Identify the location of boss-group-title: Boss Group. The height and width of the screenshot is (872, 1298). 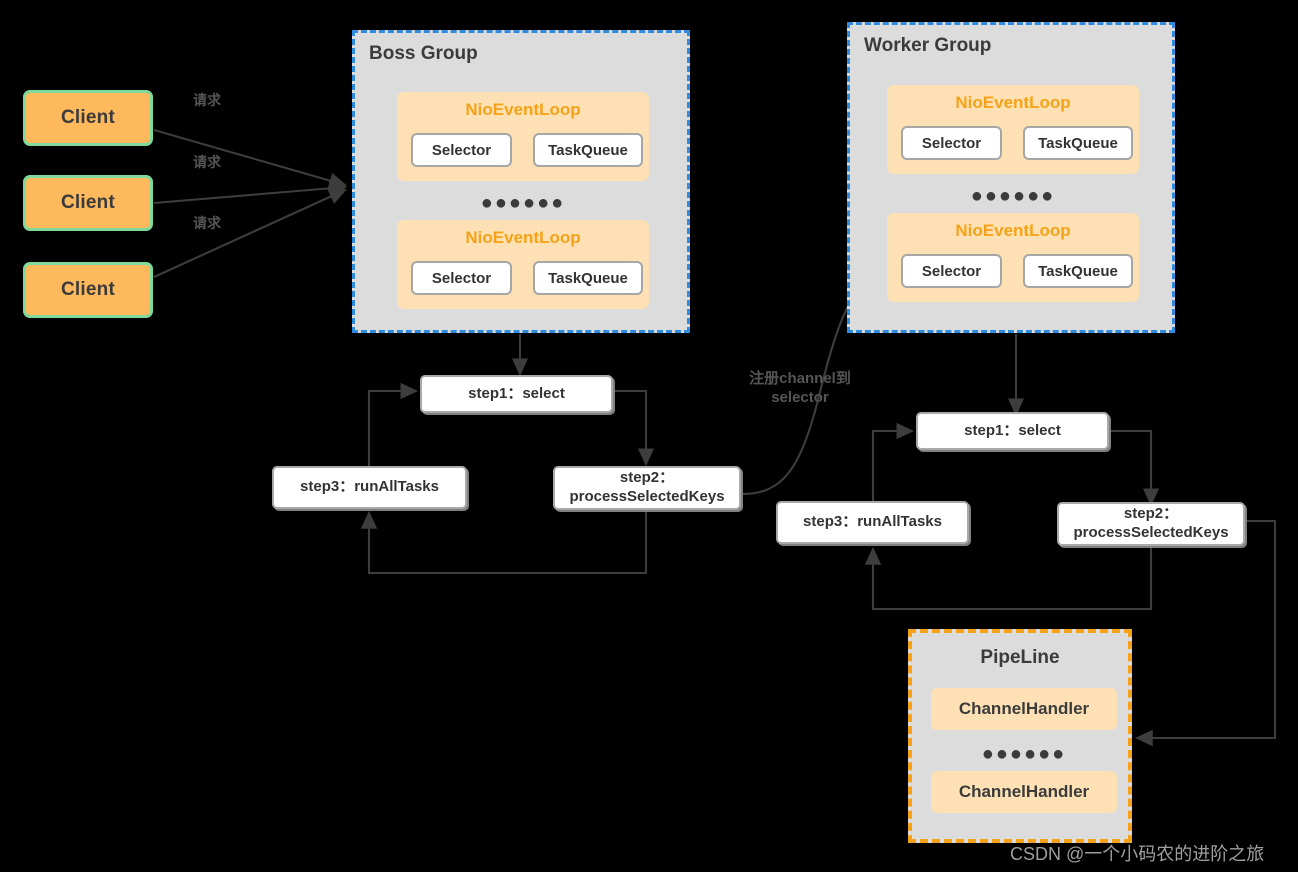
(423, 53).